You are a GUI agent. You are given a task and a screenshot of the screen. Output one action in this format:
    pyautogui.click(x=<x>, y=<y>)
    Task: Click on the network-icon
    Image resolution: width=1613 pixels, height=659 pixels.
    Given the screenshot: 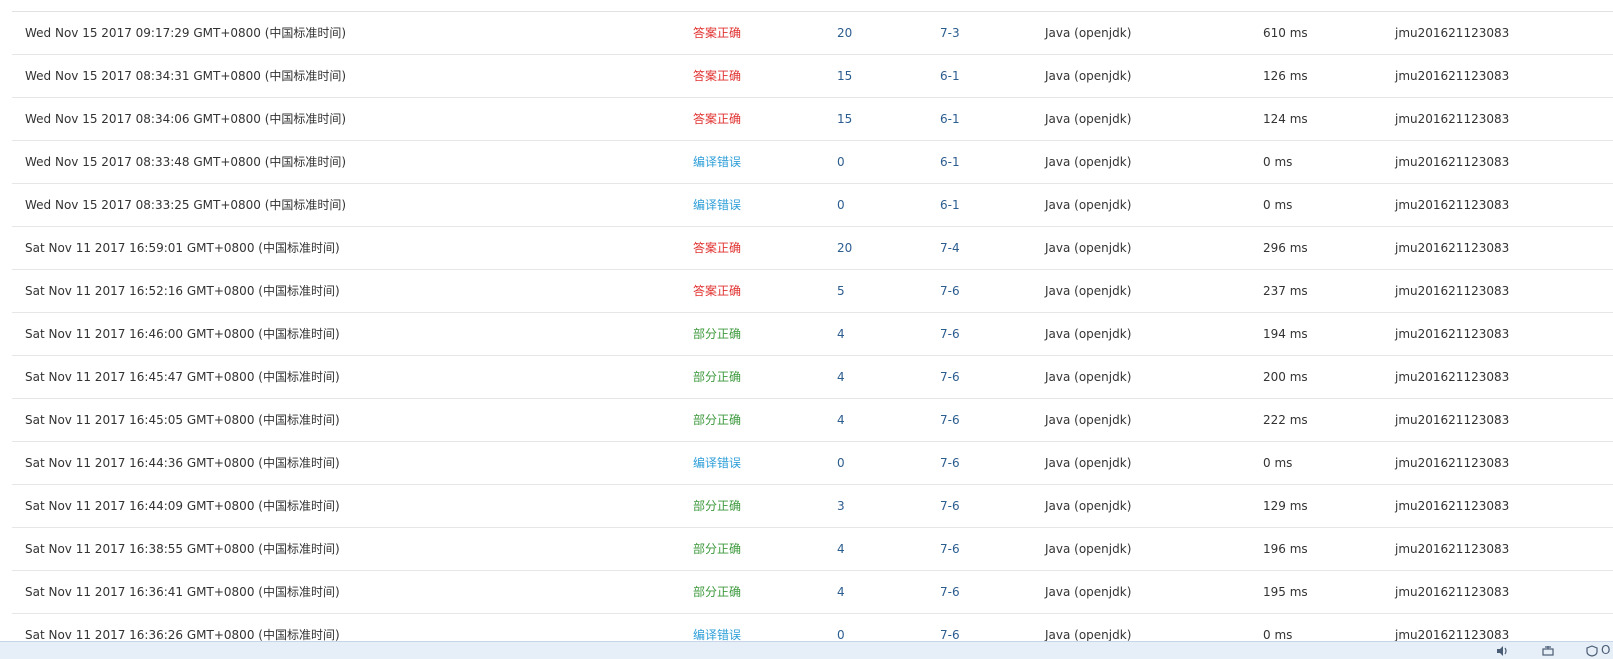 What is the action you would take?
    pyautogui.click(x=1548, y=651)
    